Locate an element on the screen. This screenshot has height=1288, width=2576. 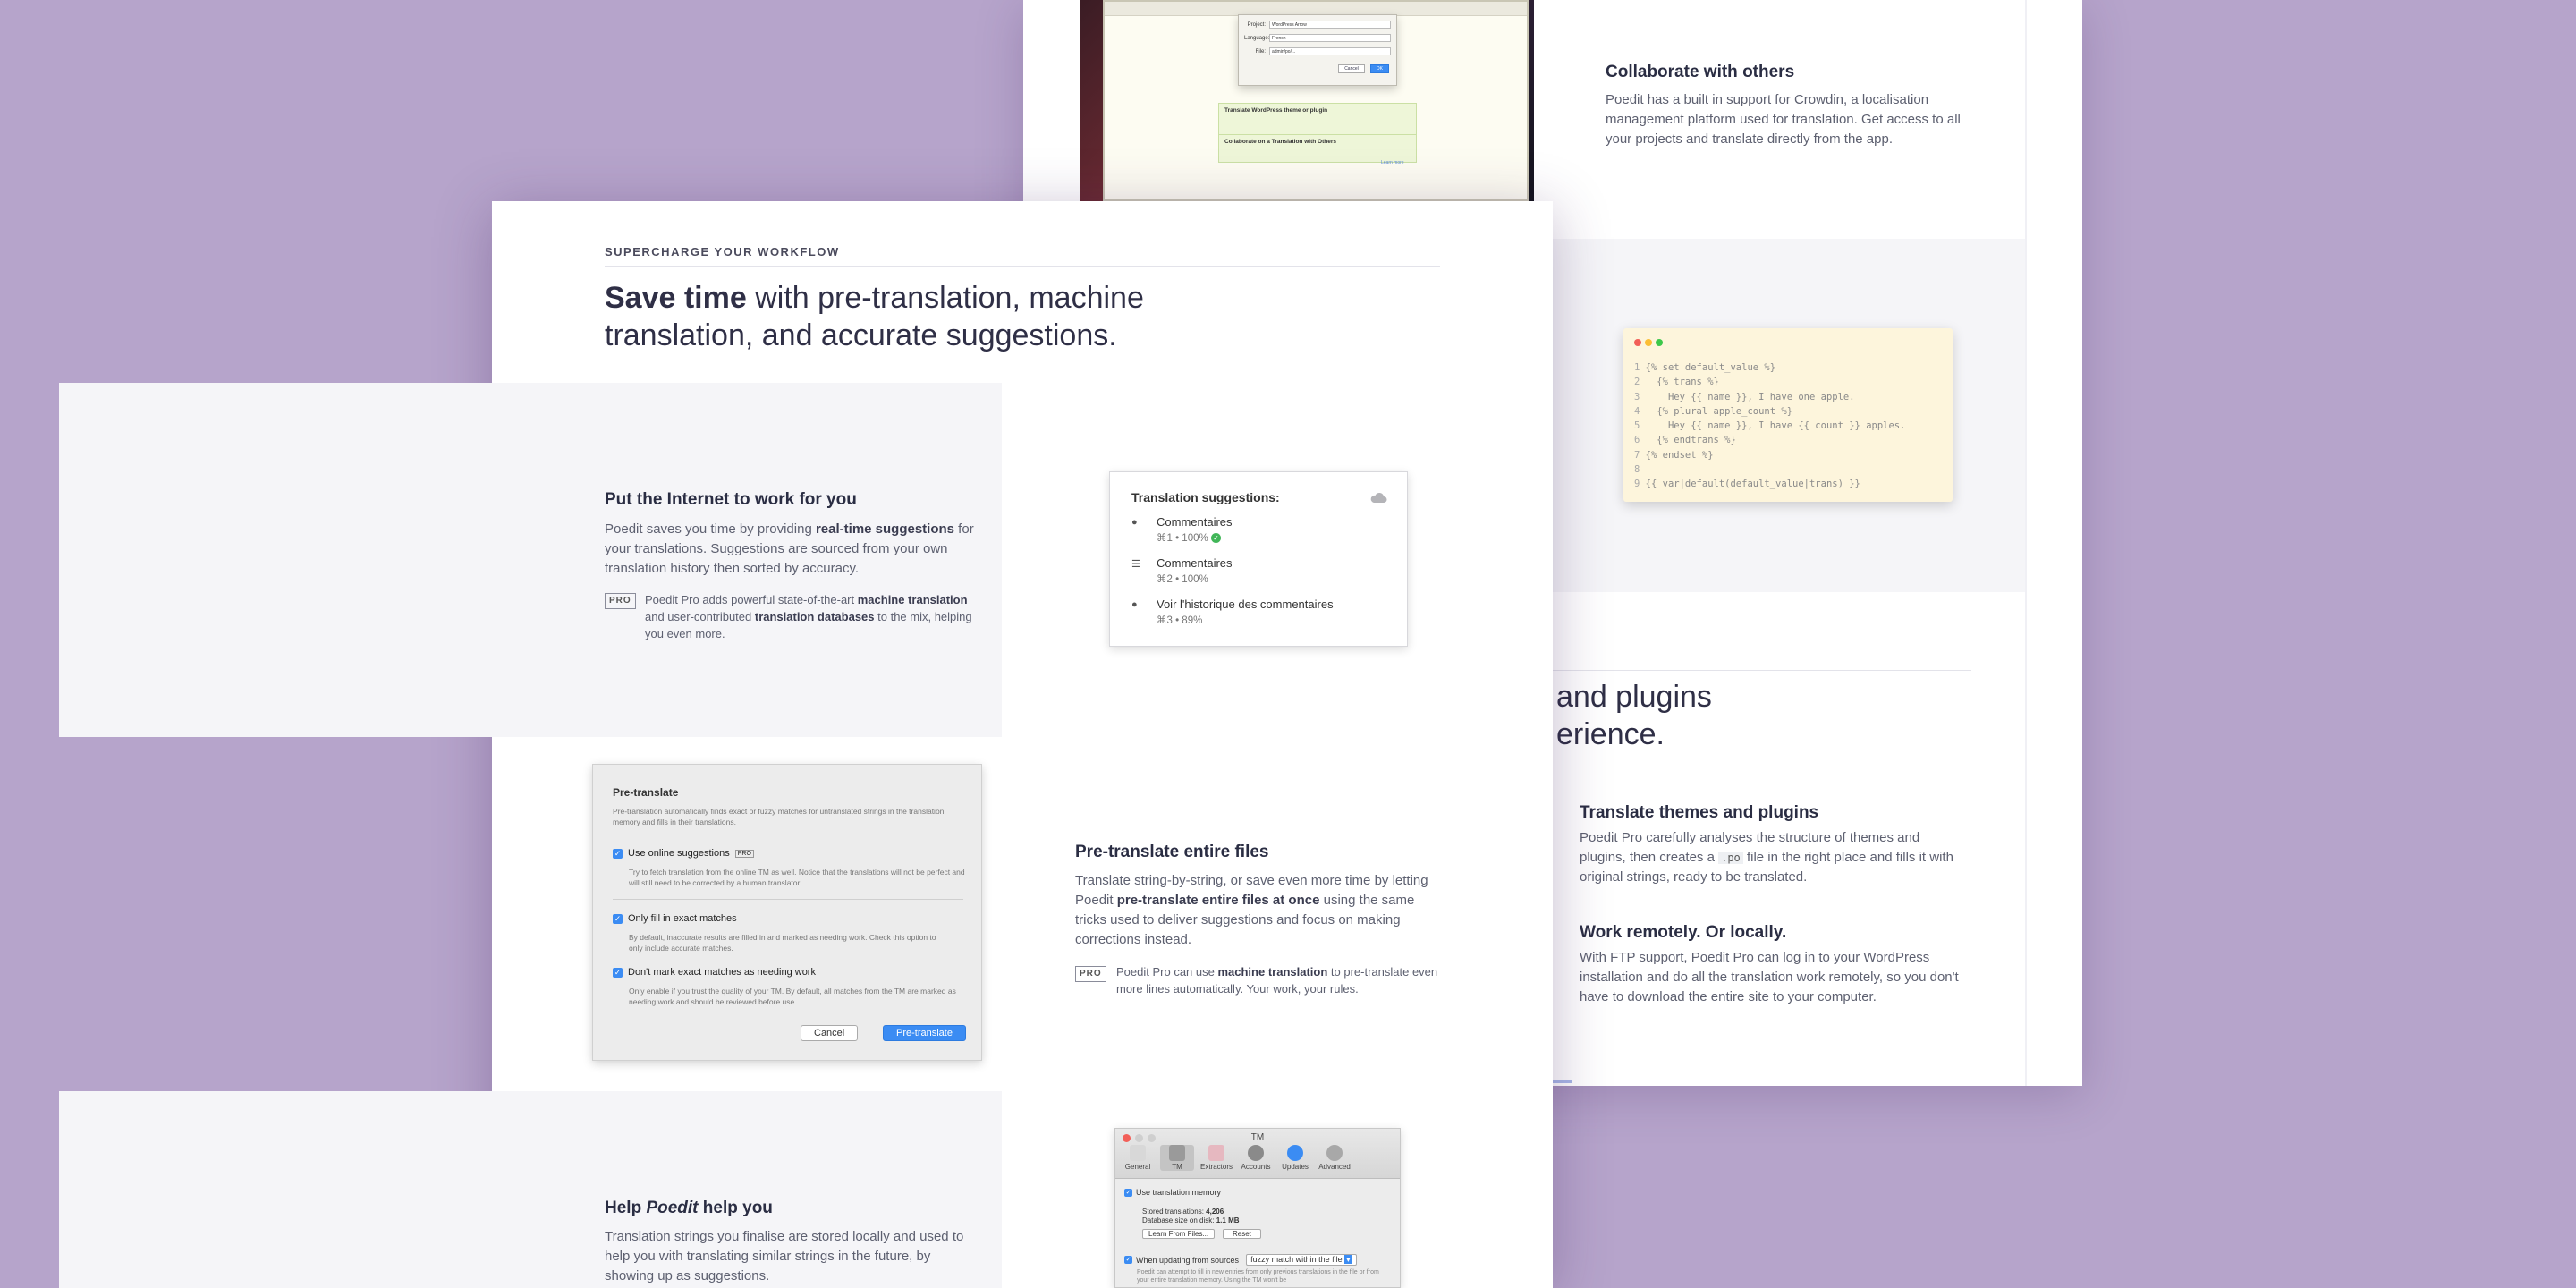
pretranslate-title: Pre-translate entire files is located at coordinates (1172, 852).